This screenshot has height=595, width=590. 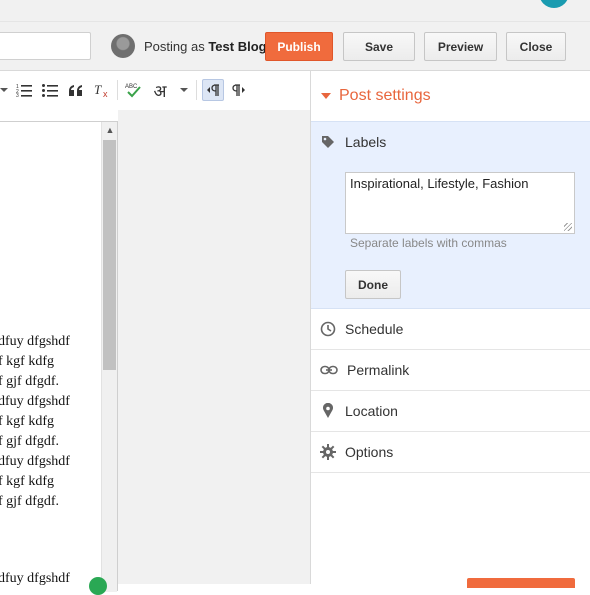 I want to click on section-location: Location, so click(x=450, y=411).